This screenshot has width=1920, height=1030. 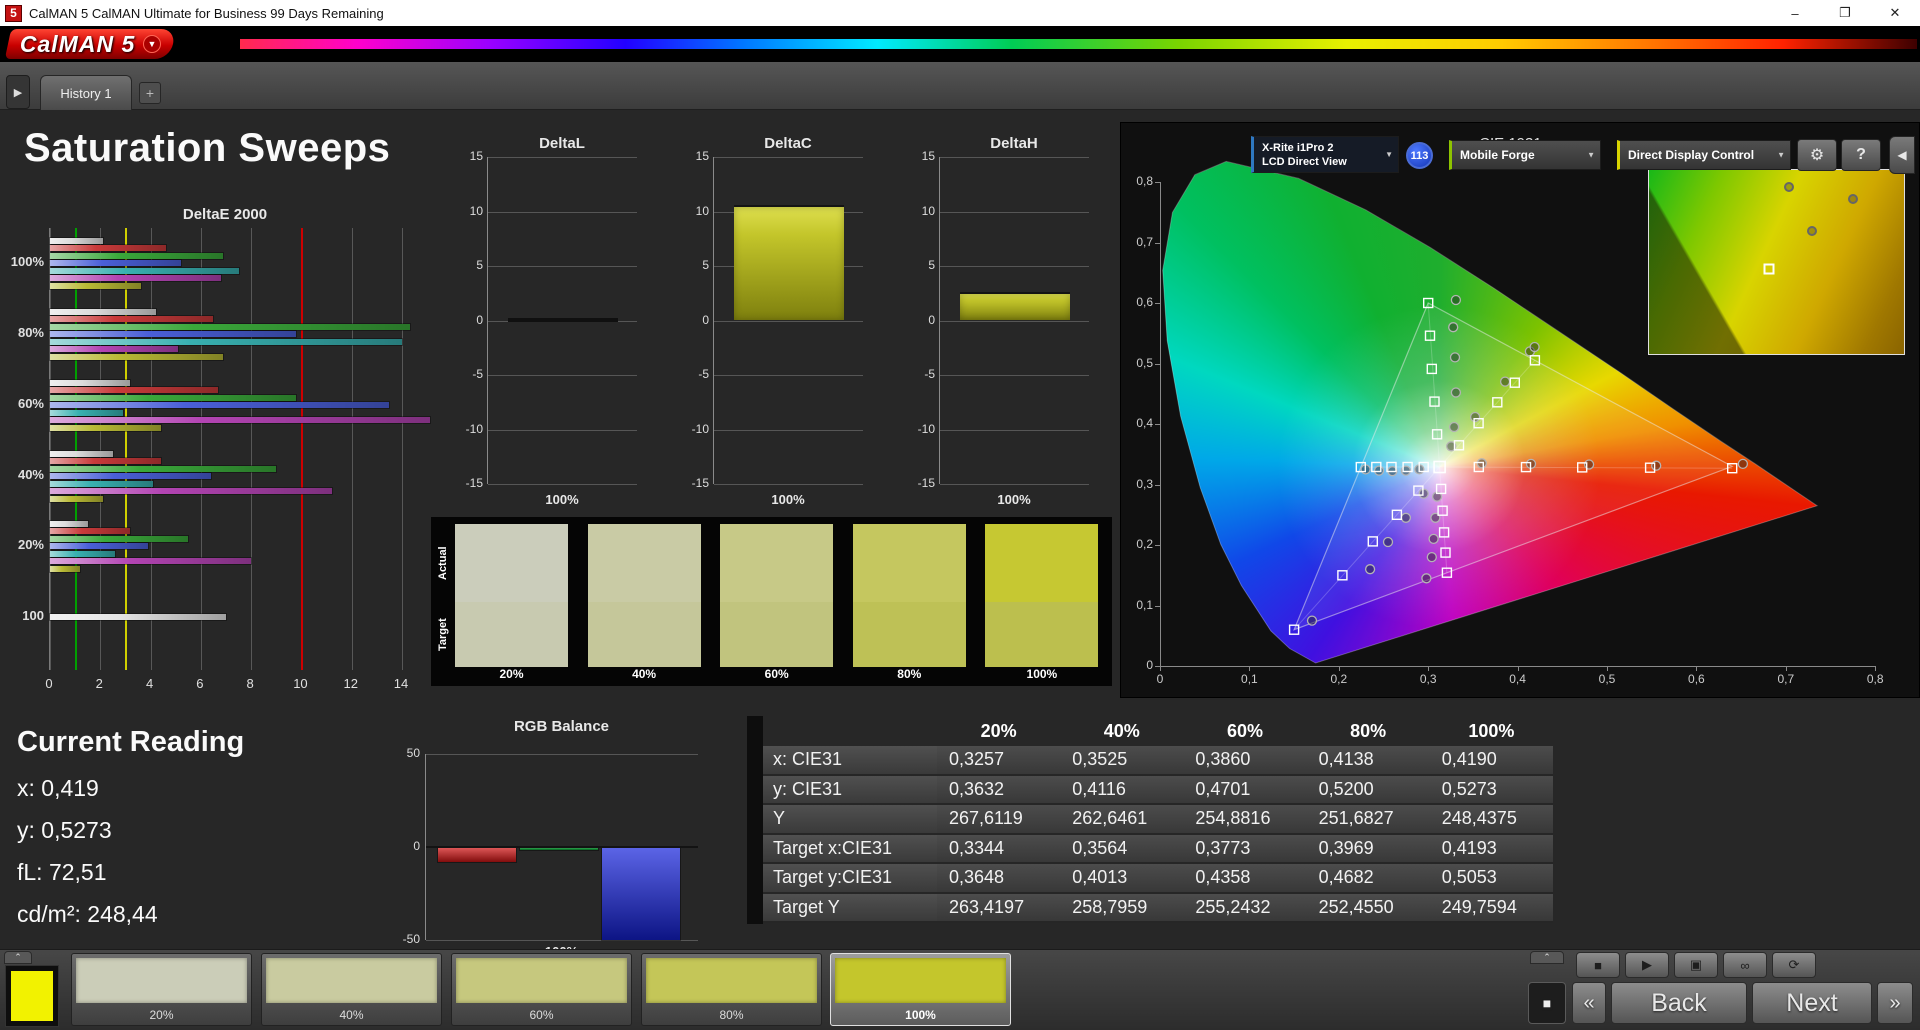 I want to click on table-cell: 248,4375, so click(x=1491, y=820).